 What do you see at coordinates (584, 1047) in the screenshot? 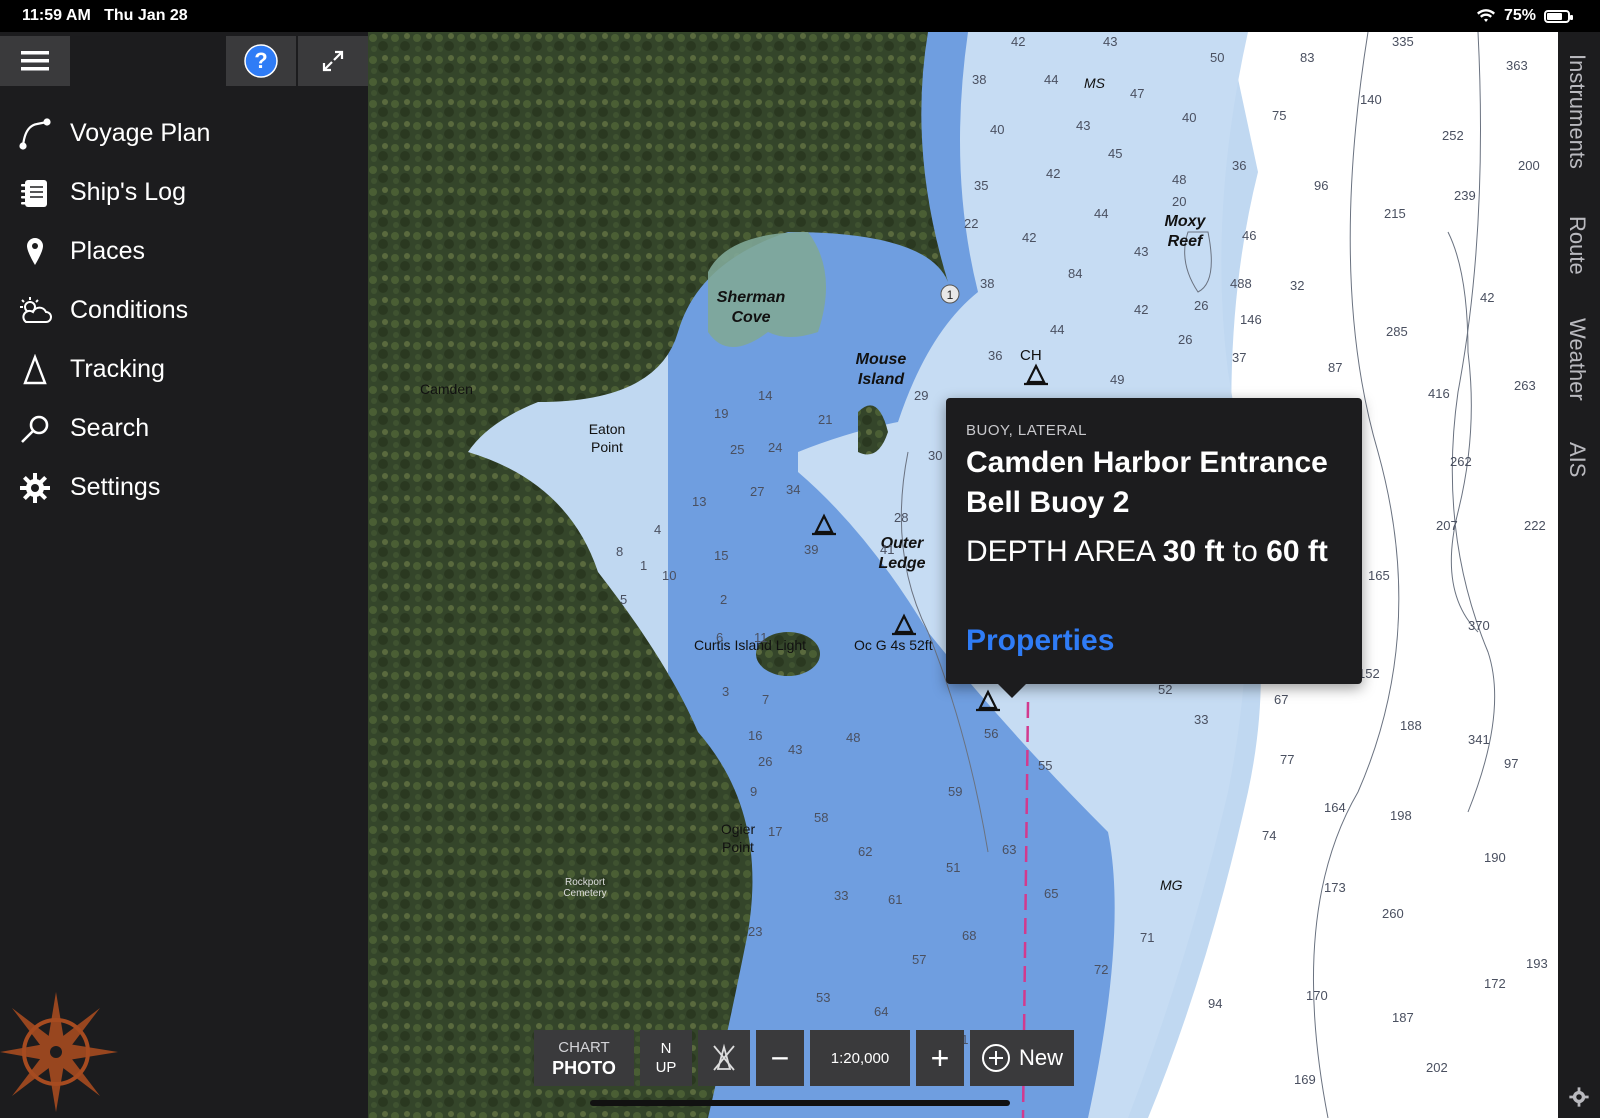
I see `chart-label: CHART` at bounding box center [584, 1047].